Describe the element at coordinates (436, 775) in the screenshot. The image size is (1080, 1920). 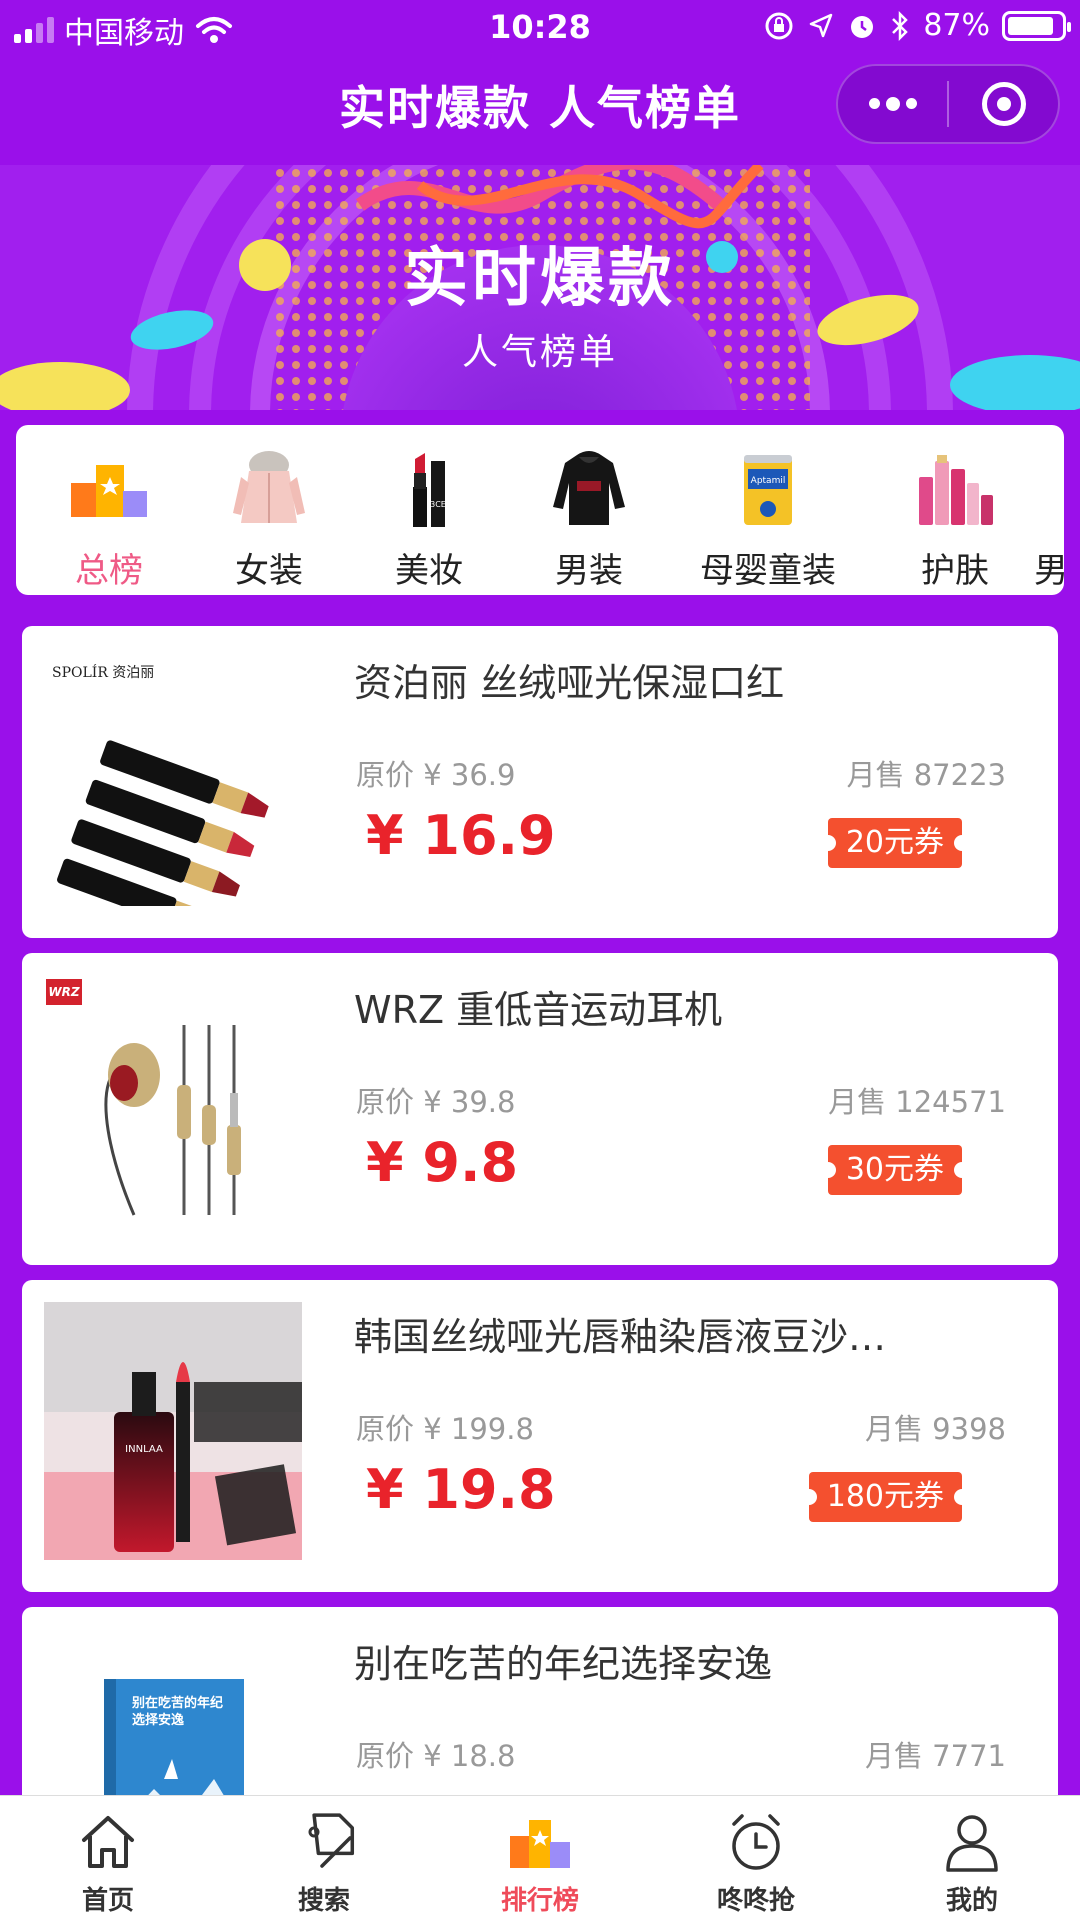
I see `original-price: 原价 ¥ 36.9` at that location.